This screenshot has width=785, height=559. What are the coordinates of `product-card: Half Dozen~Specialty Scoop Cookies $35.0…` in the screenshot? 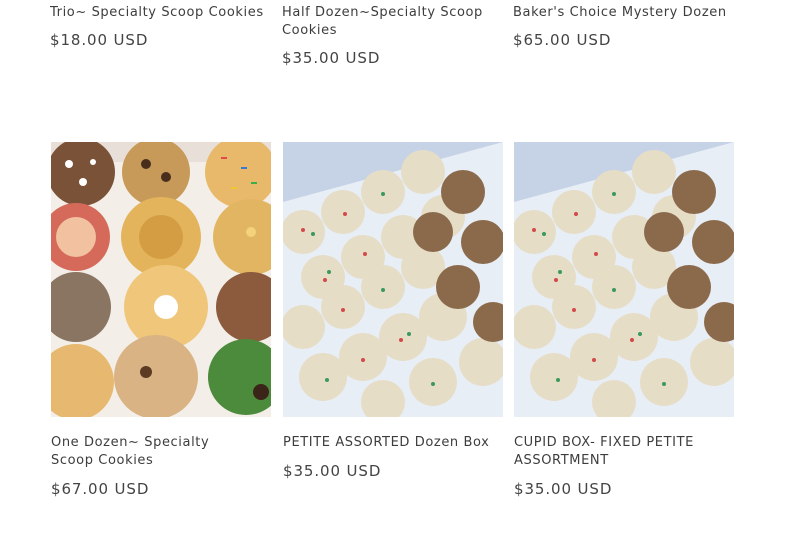 It's located at (384, 36).